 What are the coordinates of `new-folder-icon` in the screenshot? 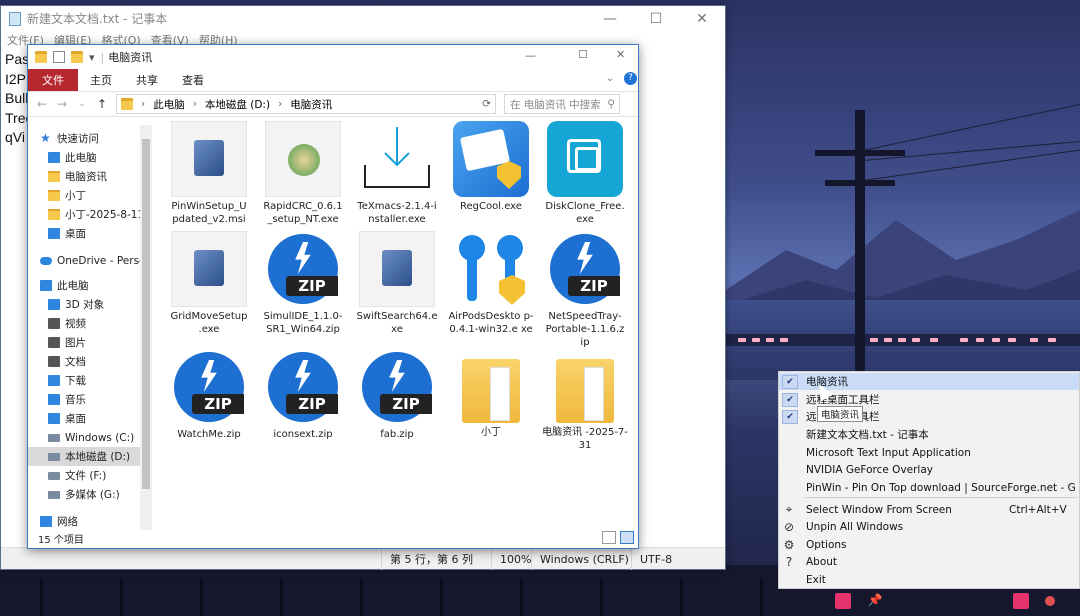 It's located at (77, 57).